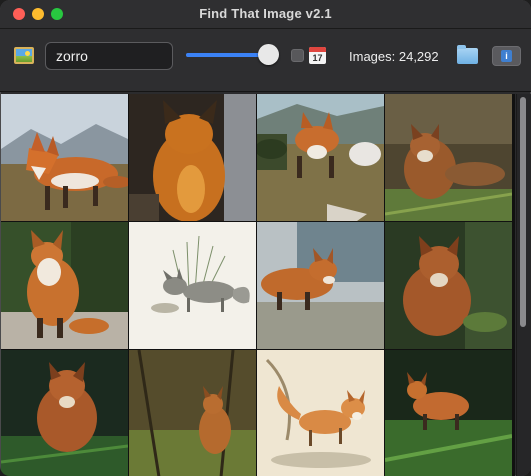 The width and height of the screenshot is (531, 476). What do you see at coordinates (24, 55) in the screenshot?
I see `picture-icon` at bounding box center [24, 55].